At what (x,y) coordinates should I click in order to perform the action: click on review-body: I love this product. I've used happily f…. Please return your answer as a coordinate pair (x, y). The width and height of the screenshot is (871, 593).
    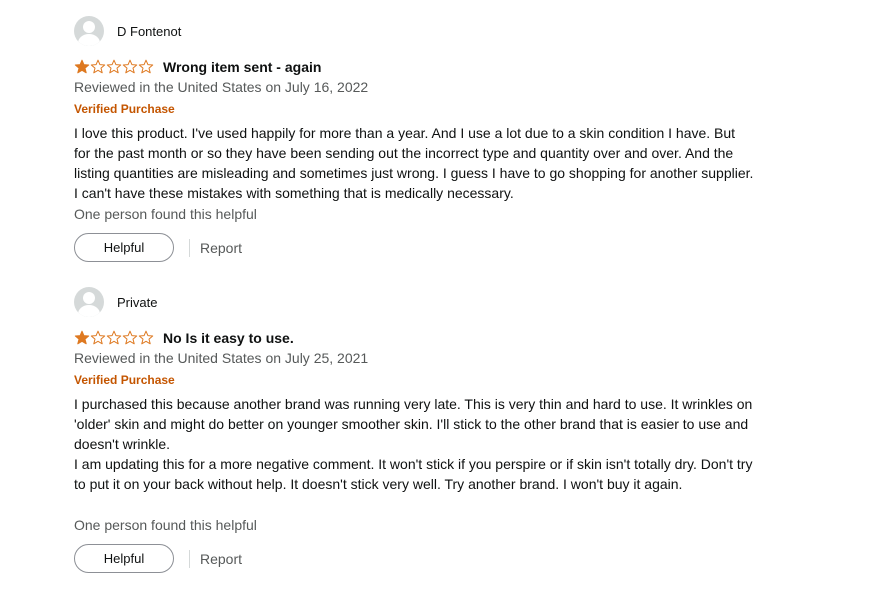
    Looking at the image, I should click on (414, 163).